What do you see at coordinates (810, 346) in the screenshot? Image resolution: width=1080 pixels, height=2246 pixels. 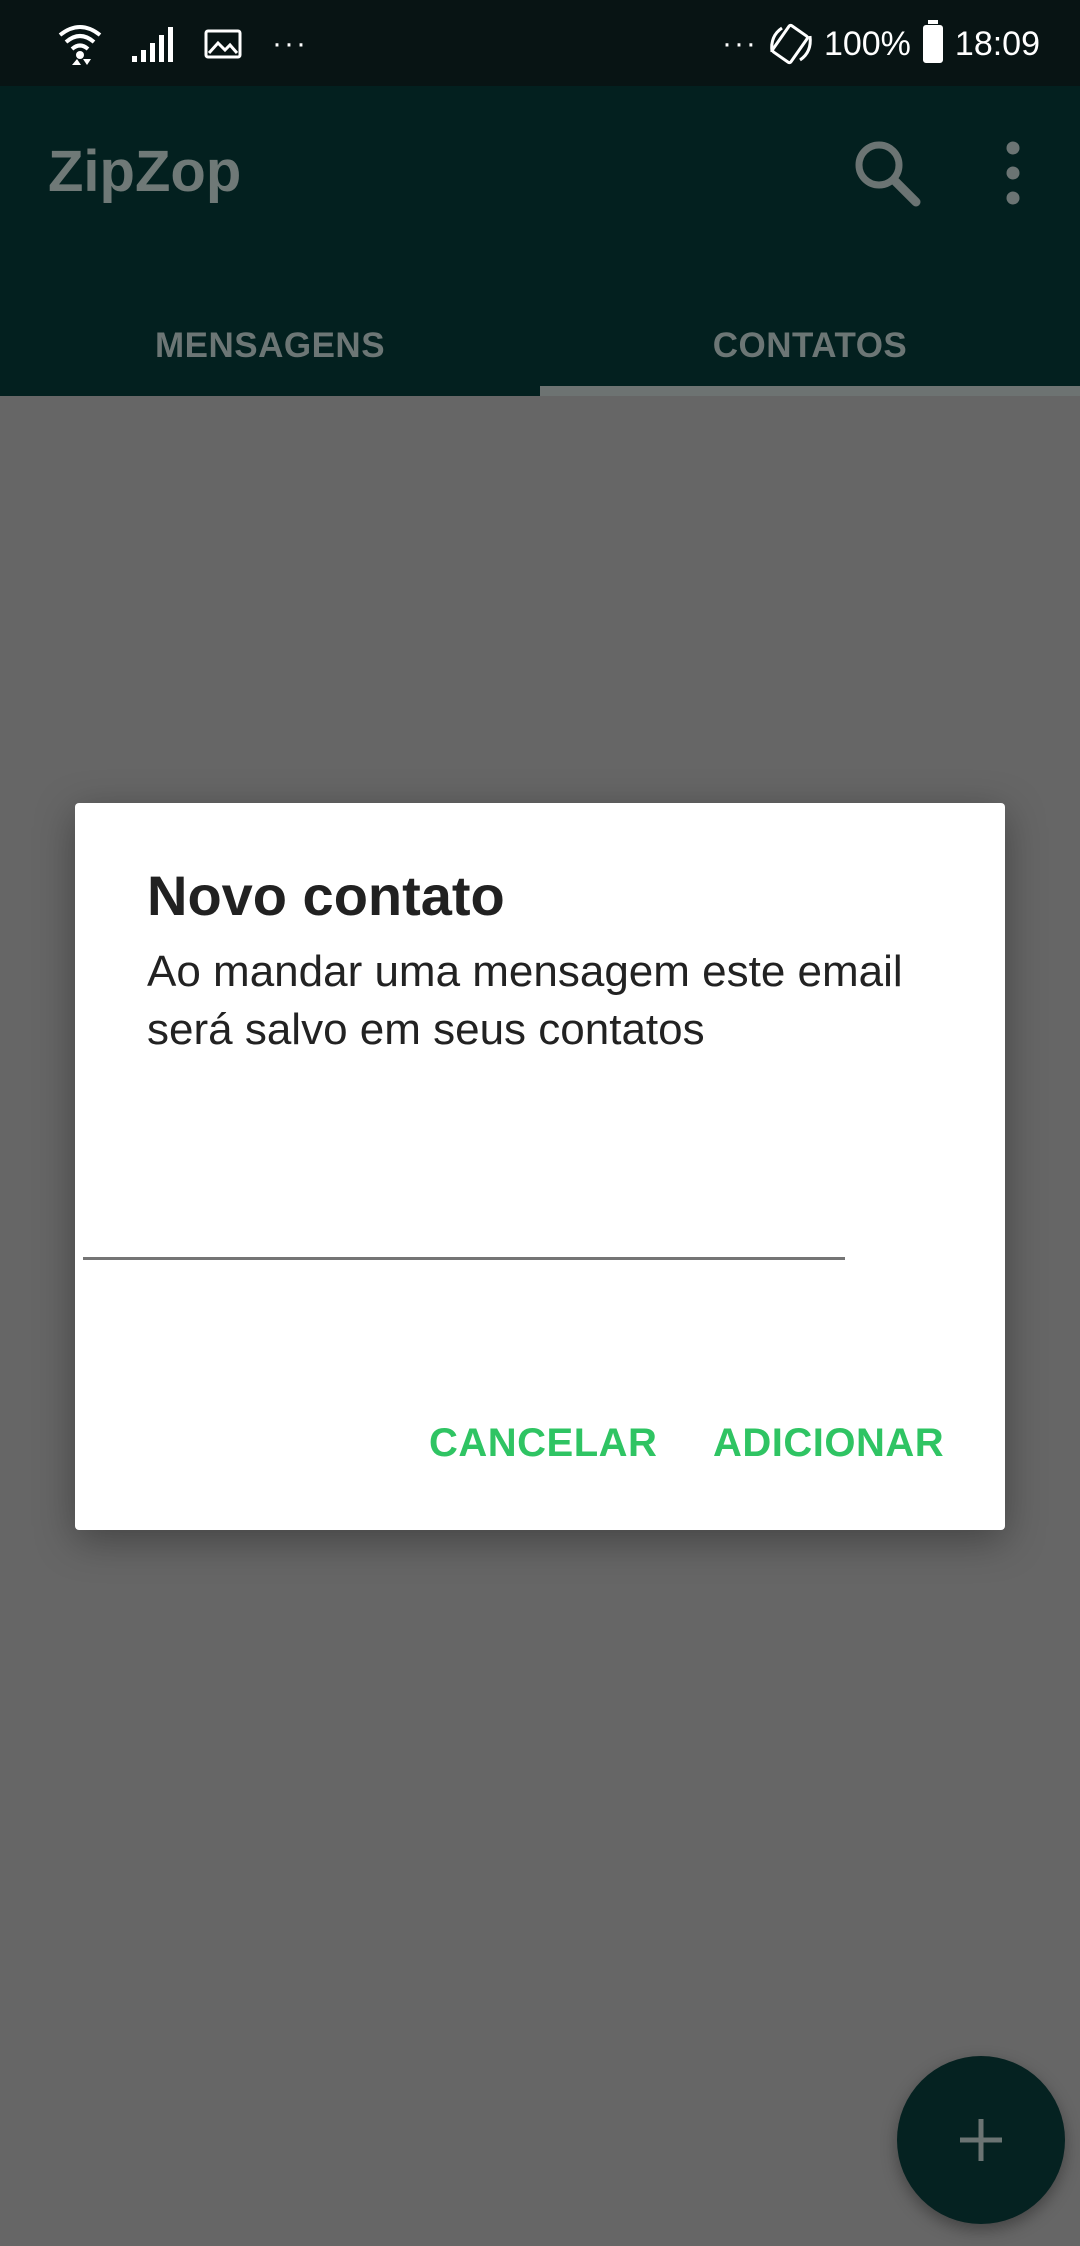 I see `tab-contatos: CONTATOS` at bounding box center [810, 346].